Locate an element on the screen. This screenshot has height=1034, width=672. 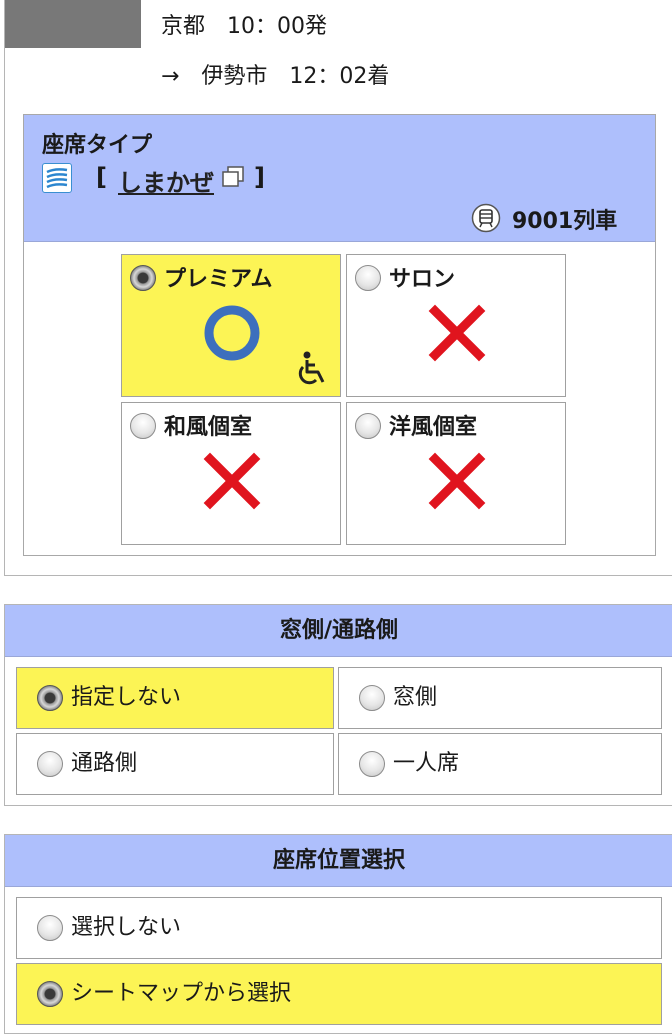
seat-option-label: 洋風個室 is located at coordinates (433, 427).